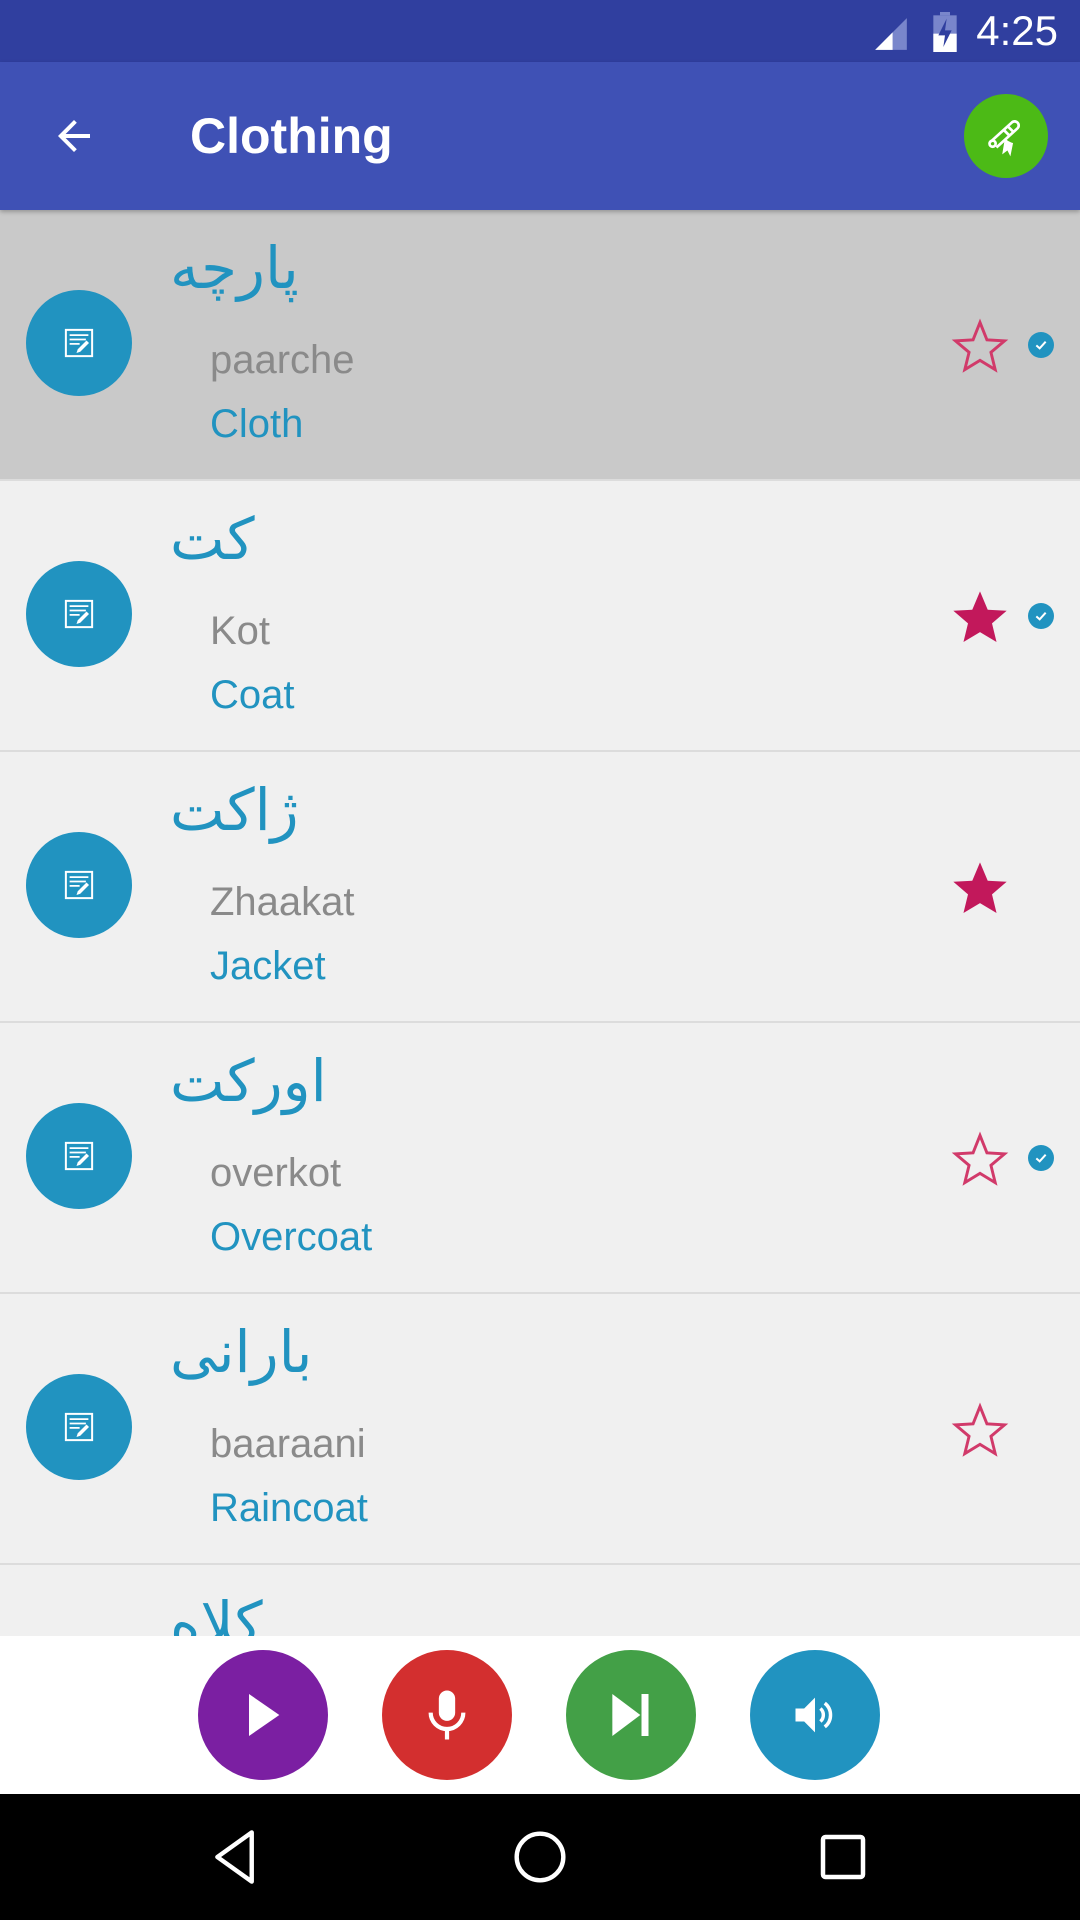  Describe the element at coordinates (288, 1444) in the screenshot. I see `transliteration: baaraani` at that location.